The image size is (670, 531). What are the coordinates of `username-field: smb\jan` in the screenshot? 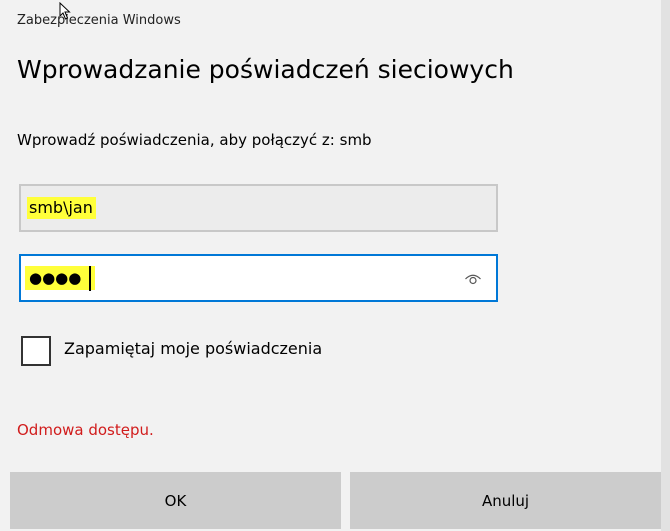 It's located at (258, 208).